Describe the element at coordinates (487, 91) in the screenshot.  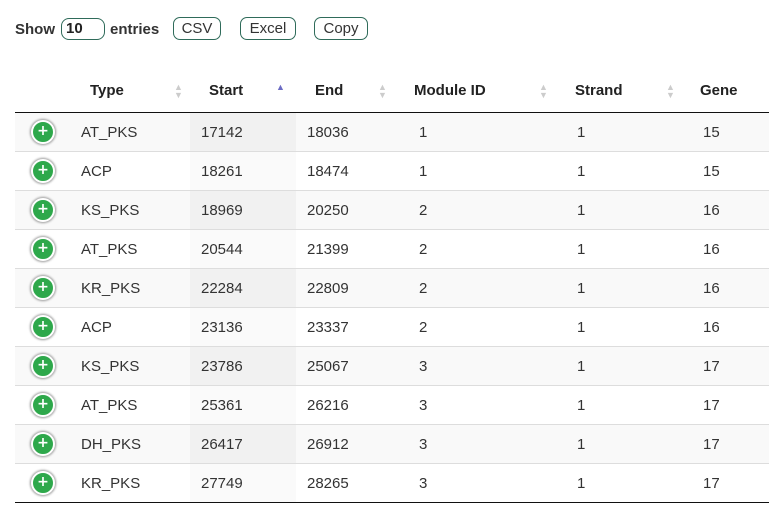
I see `column-header-module-id: Module ID ▲ ▼` at that location.